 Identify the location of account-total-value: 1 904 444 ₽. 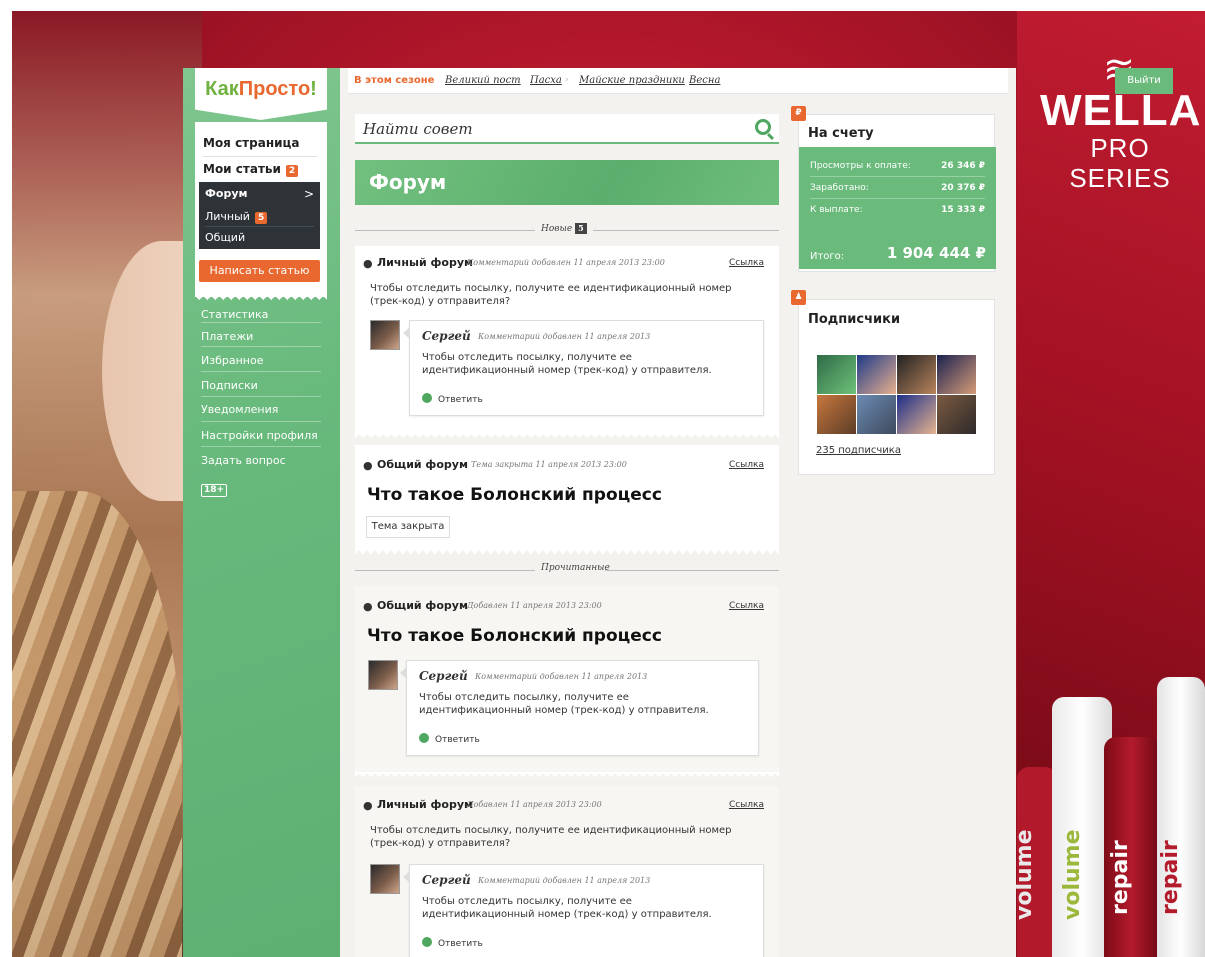
(936, 253).